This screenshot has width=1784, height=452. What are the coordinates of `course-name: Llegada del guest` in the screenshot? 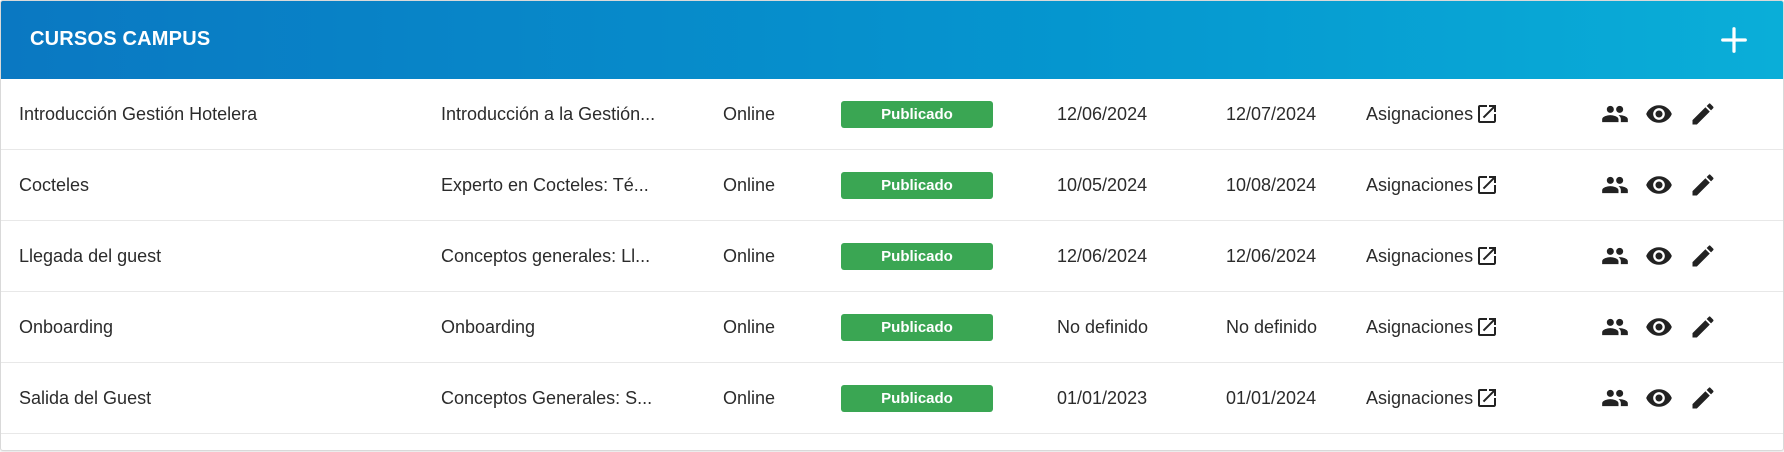 It's located at (90, 255).